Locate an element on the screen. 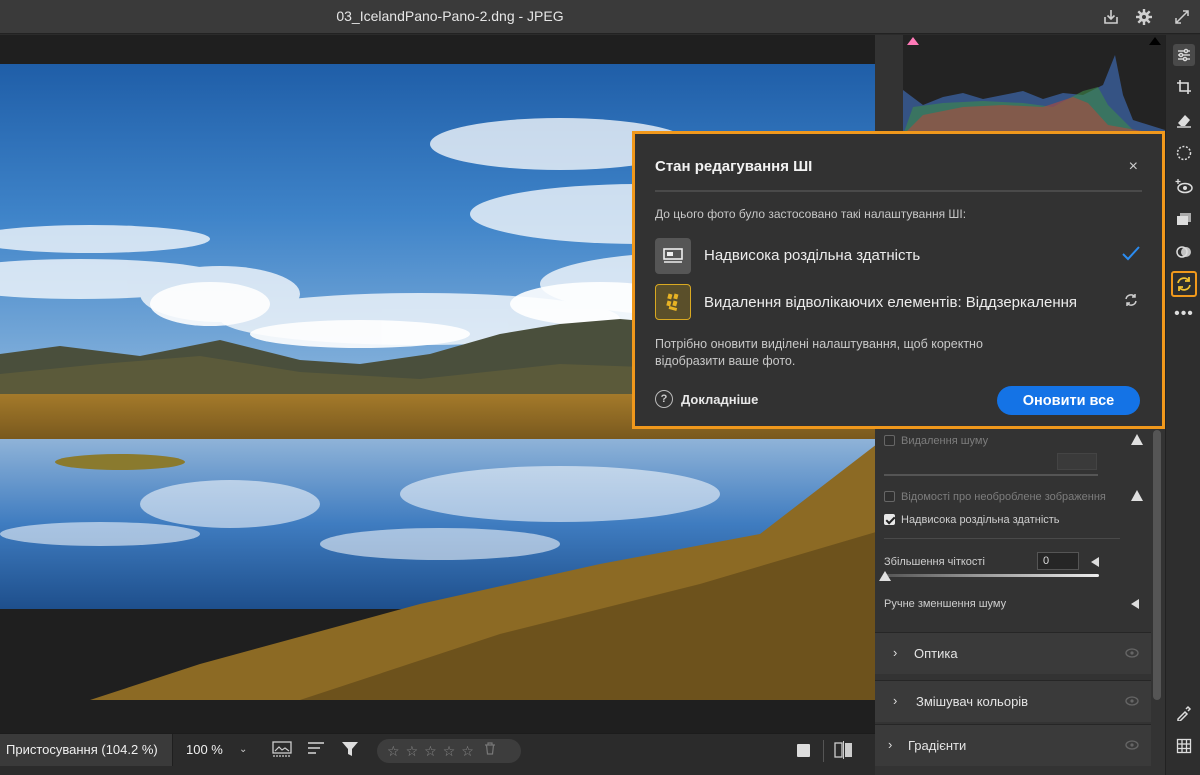 Image resolution: width=1200 pixels, height=775 pixels. document-title: 03_IcelandPano-Pano-2.dng - JPEG is located at coordinates (450, 16).